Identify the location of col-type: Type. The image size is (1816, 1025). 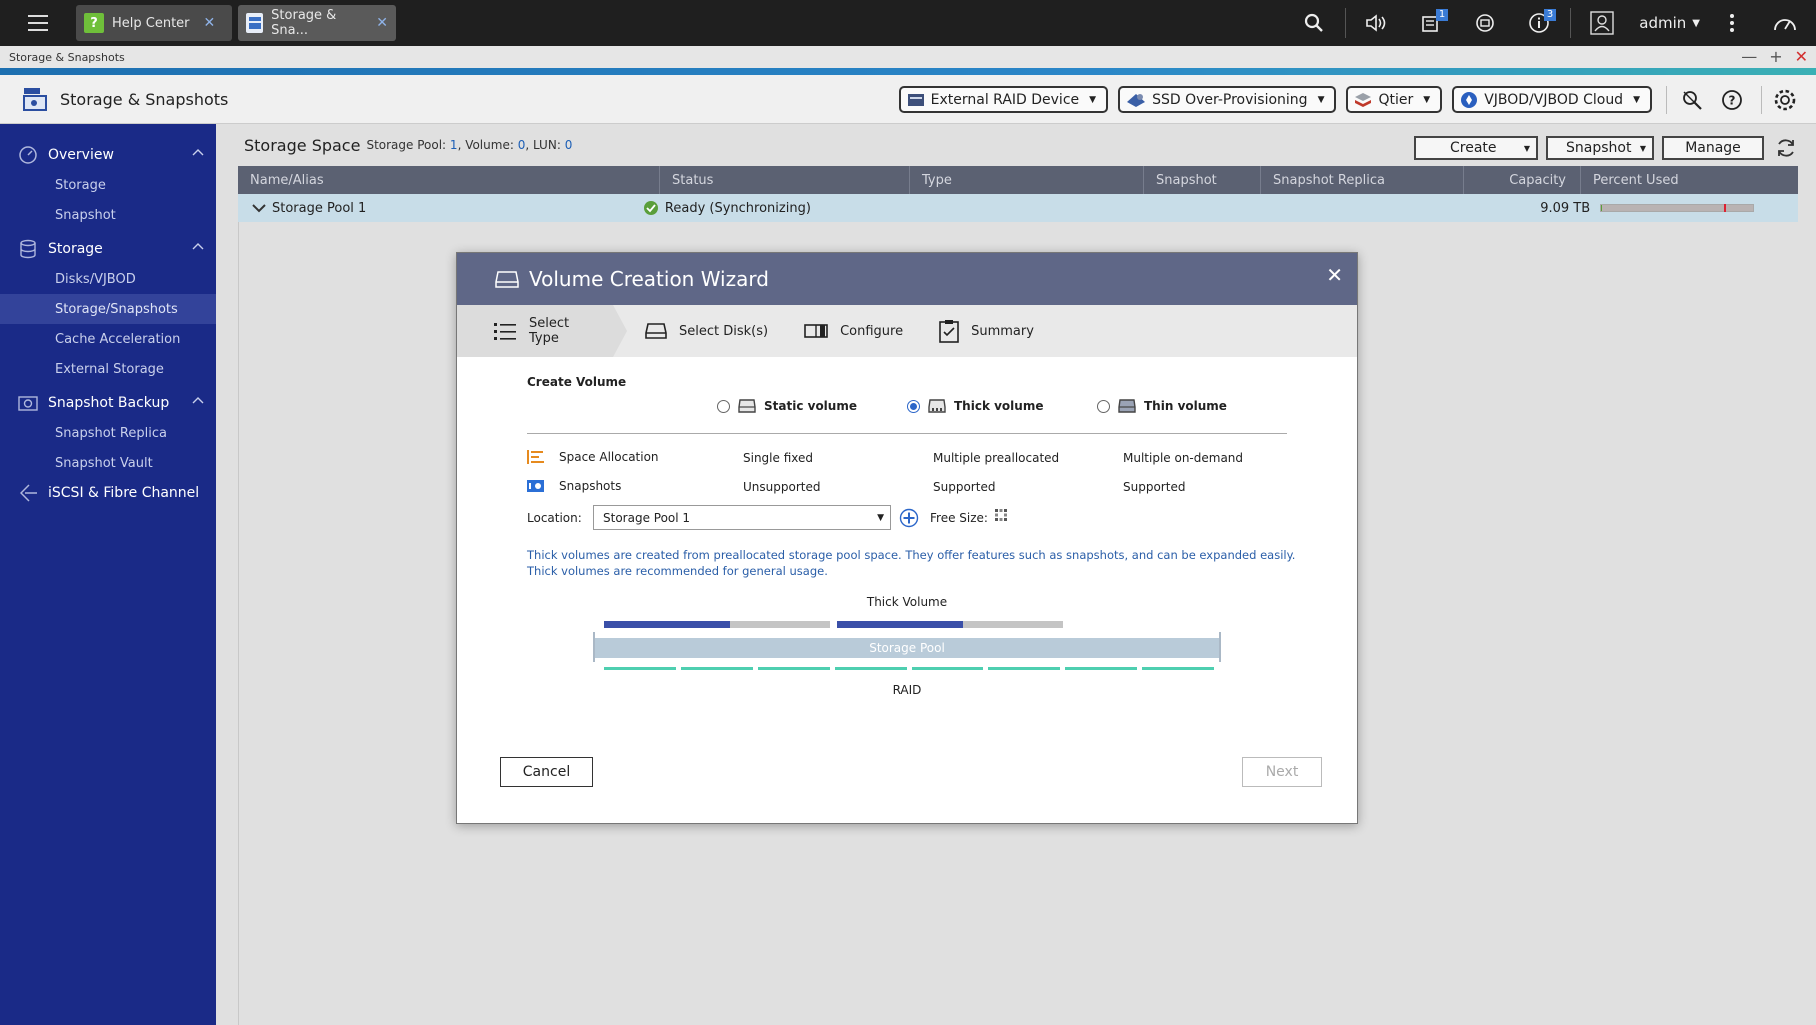
(1027, 180).